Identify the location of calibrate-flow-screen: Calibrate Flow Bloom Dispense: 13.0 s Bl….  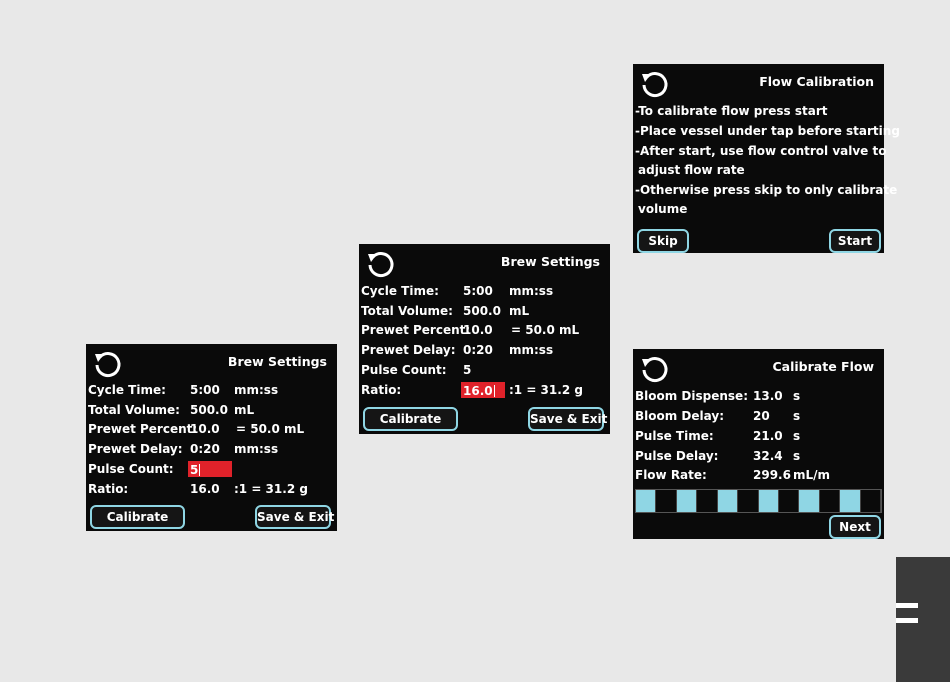
(758, 444).